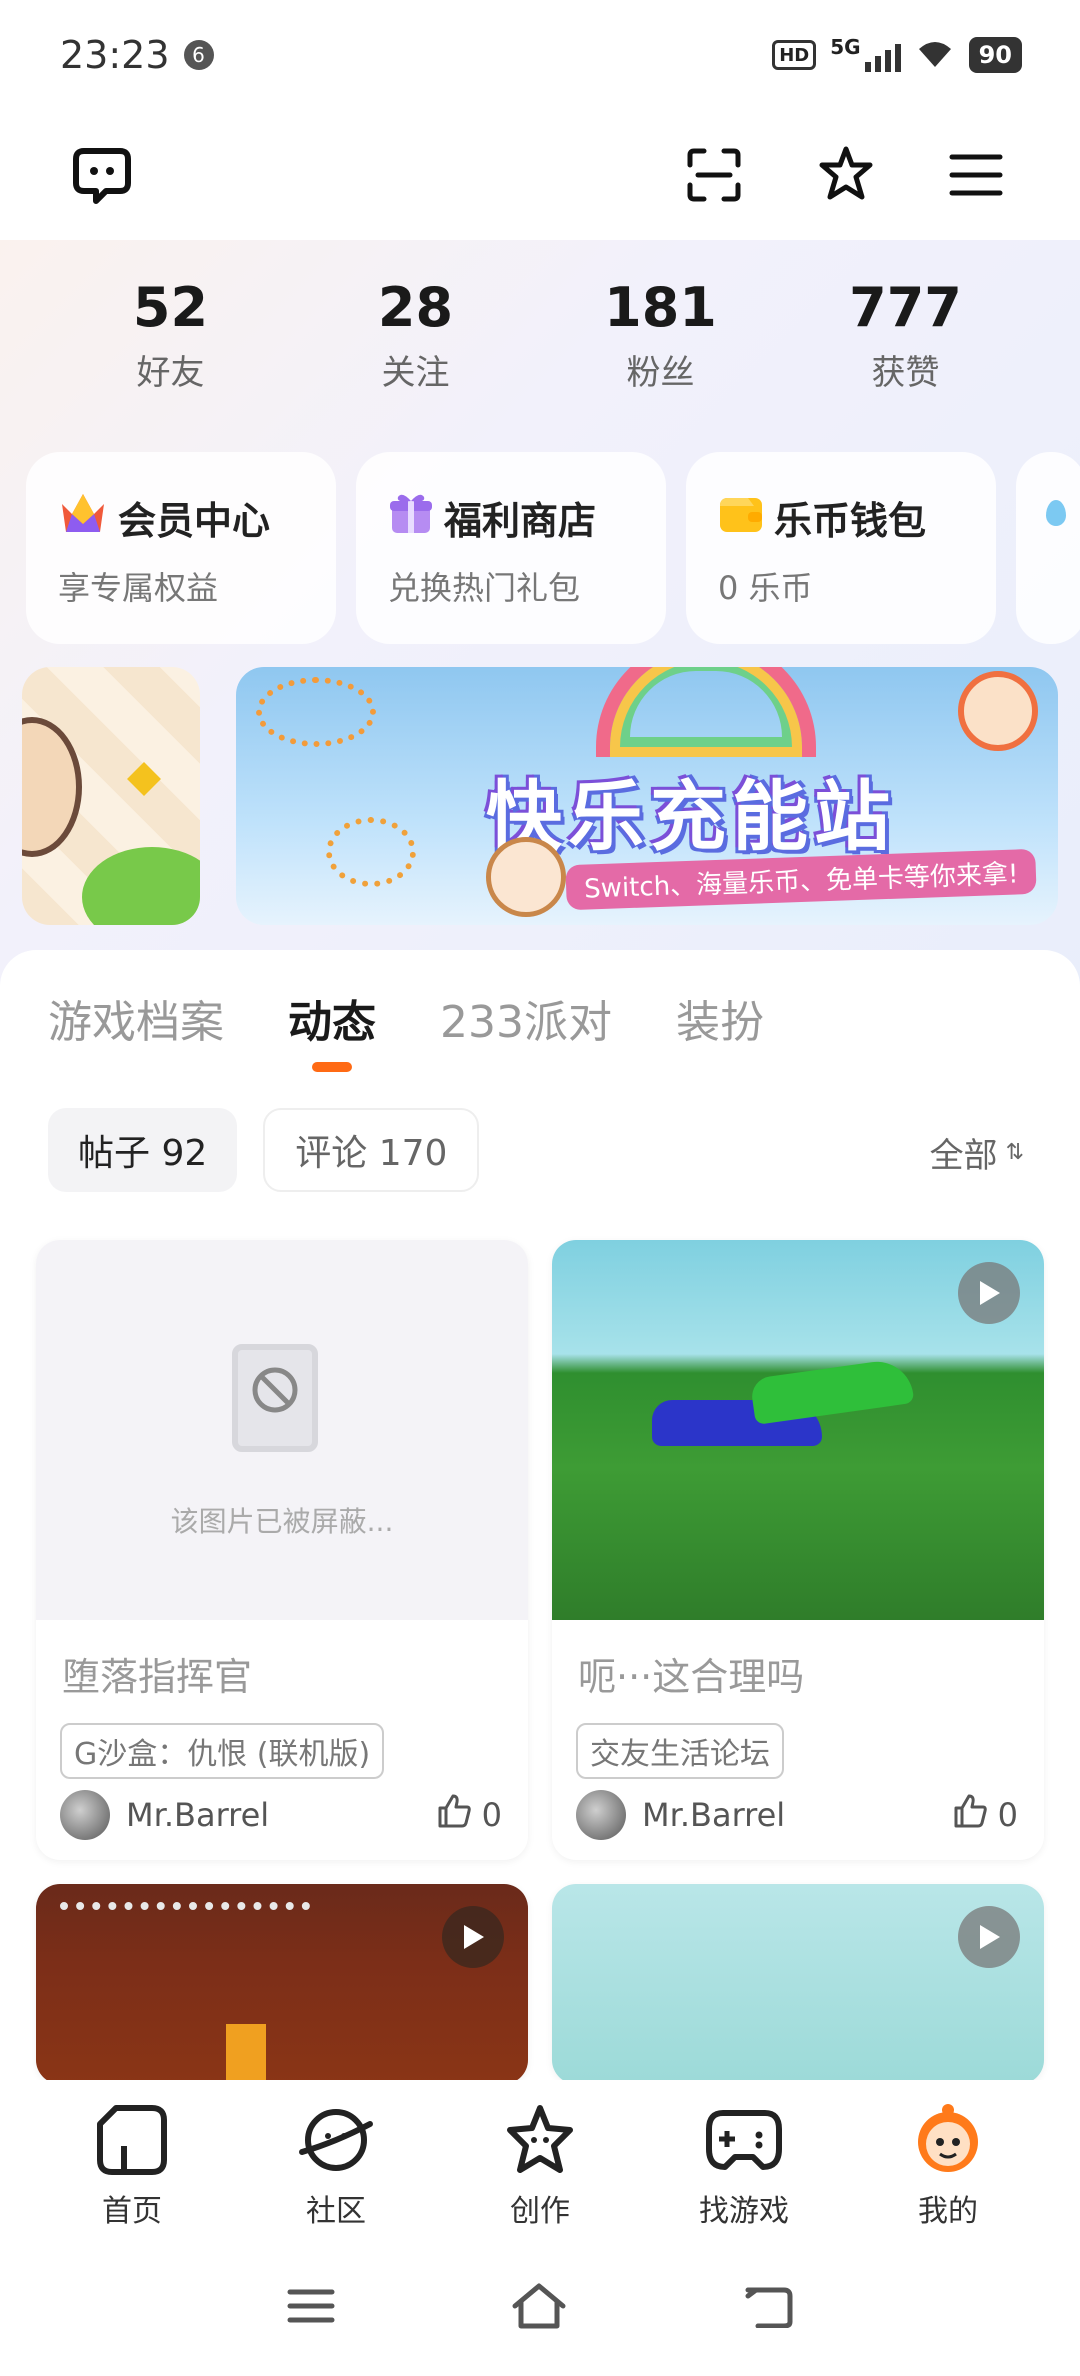  Describe the element at coordinates (526, 877) in the screenshot. I see `mascot-character` at that location.